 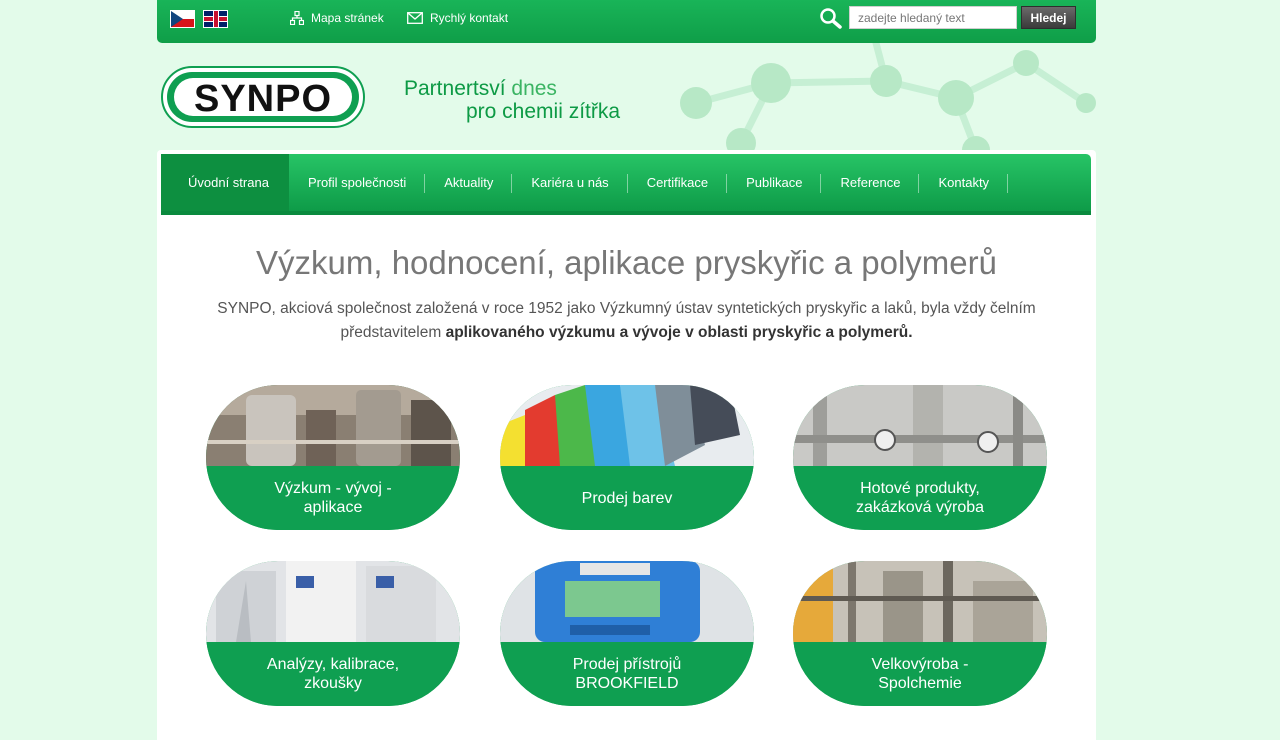 I want to click on nav-certification: Certifikace, so click(x=678, y=182).